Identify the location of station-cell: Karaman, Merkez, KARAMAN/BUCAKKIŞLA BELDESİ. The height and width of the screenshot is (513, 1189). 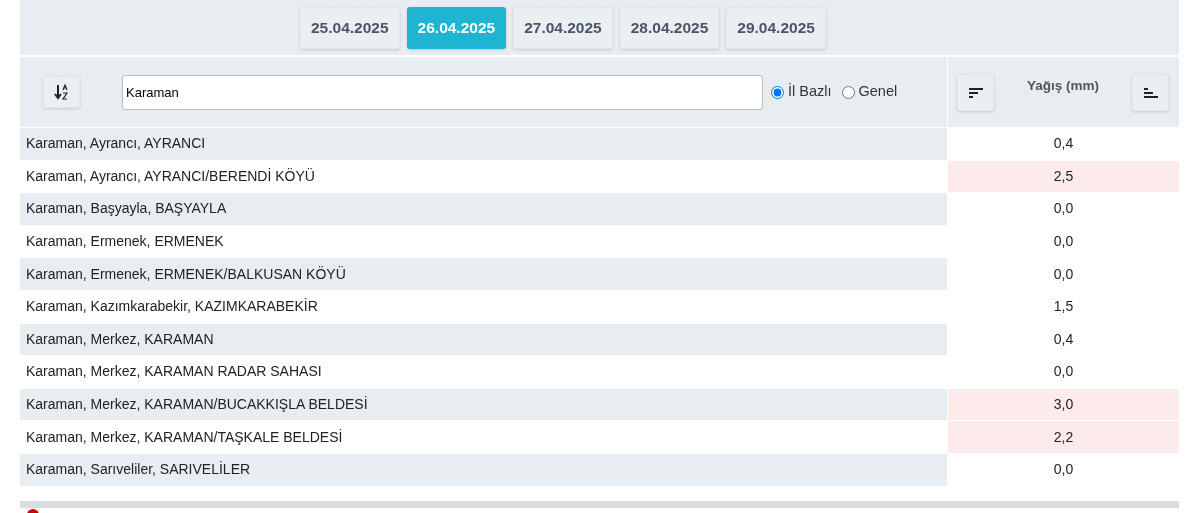
(483, 404).